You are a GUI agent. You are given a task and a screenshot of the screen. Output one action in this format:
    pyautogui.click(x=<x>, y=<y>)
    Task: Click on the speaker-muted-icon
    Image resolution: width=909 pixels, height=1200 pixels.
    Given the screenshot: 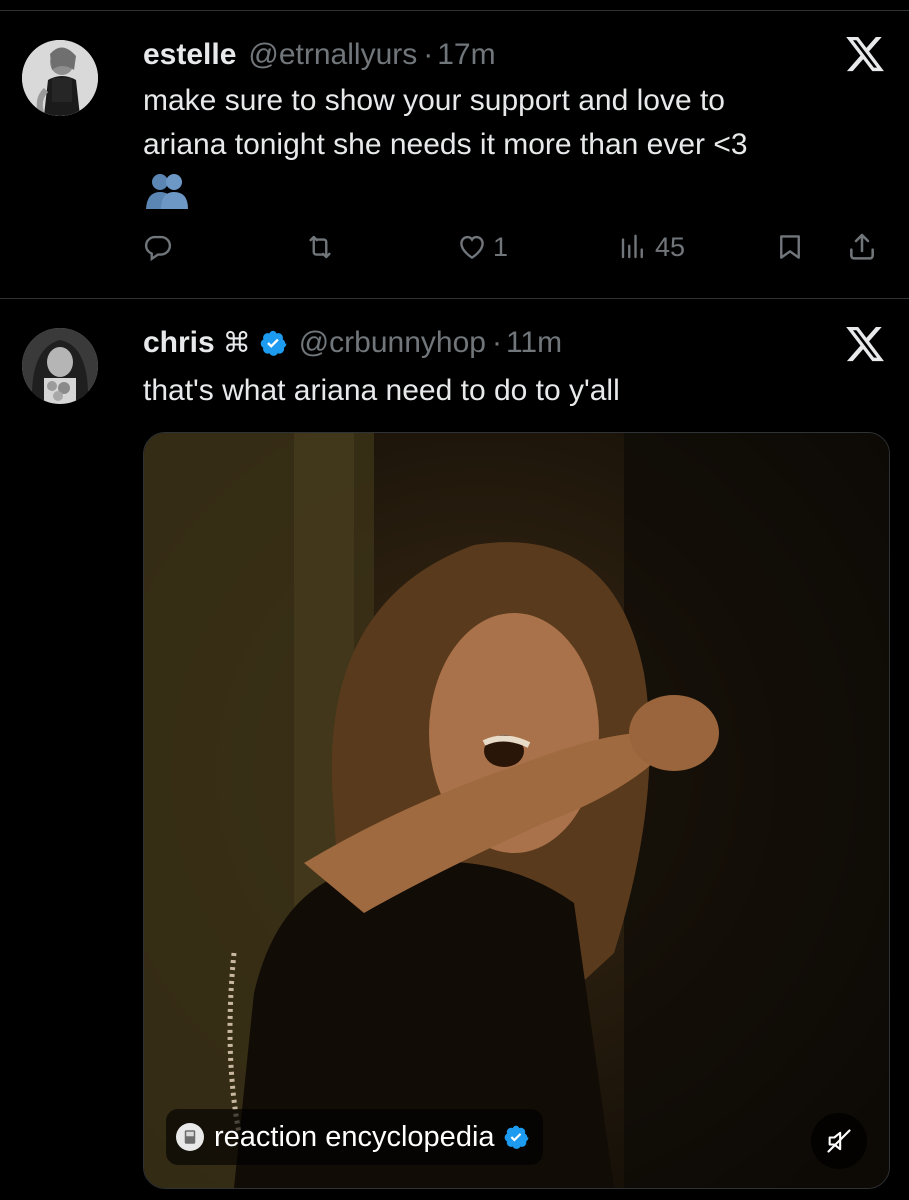 What is the action you would take?
    pyautogui.click(x=839, y=1141)
    